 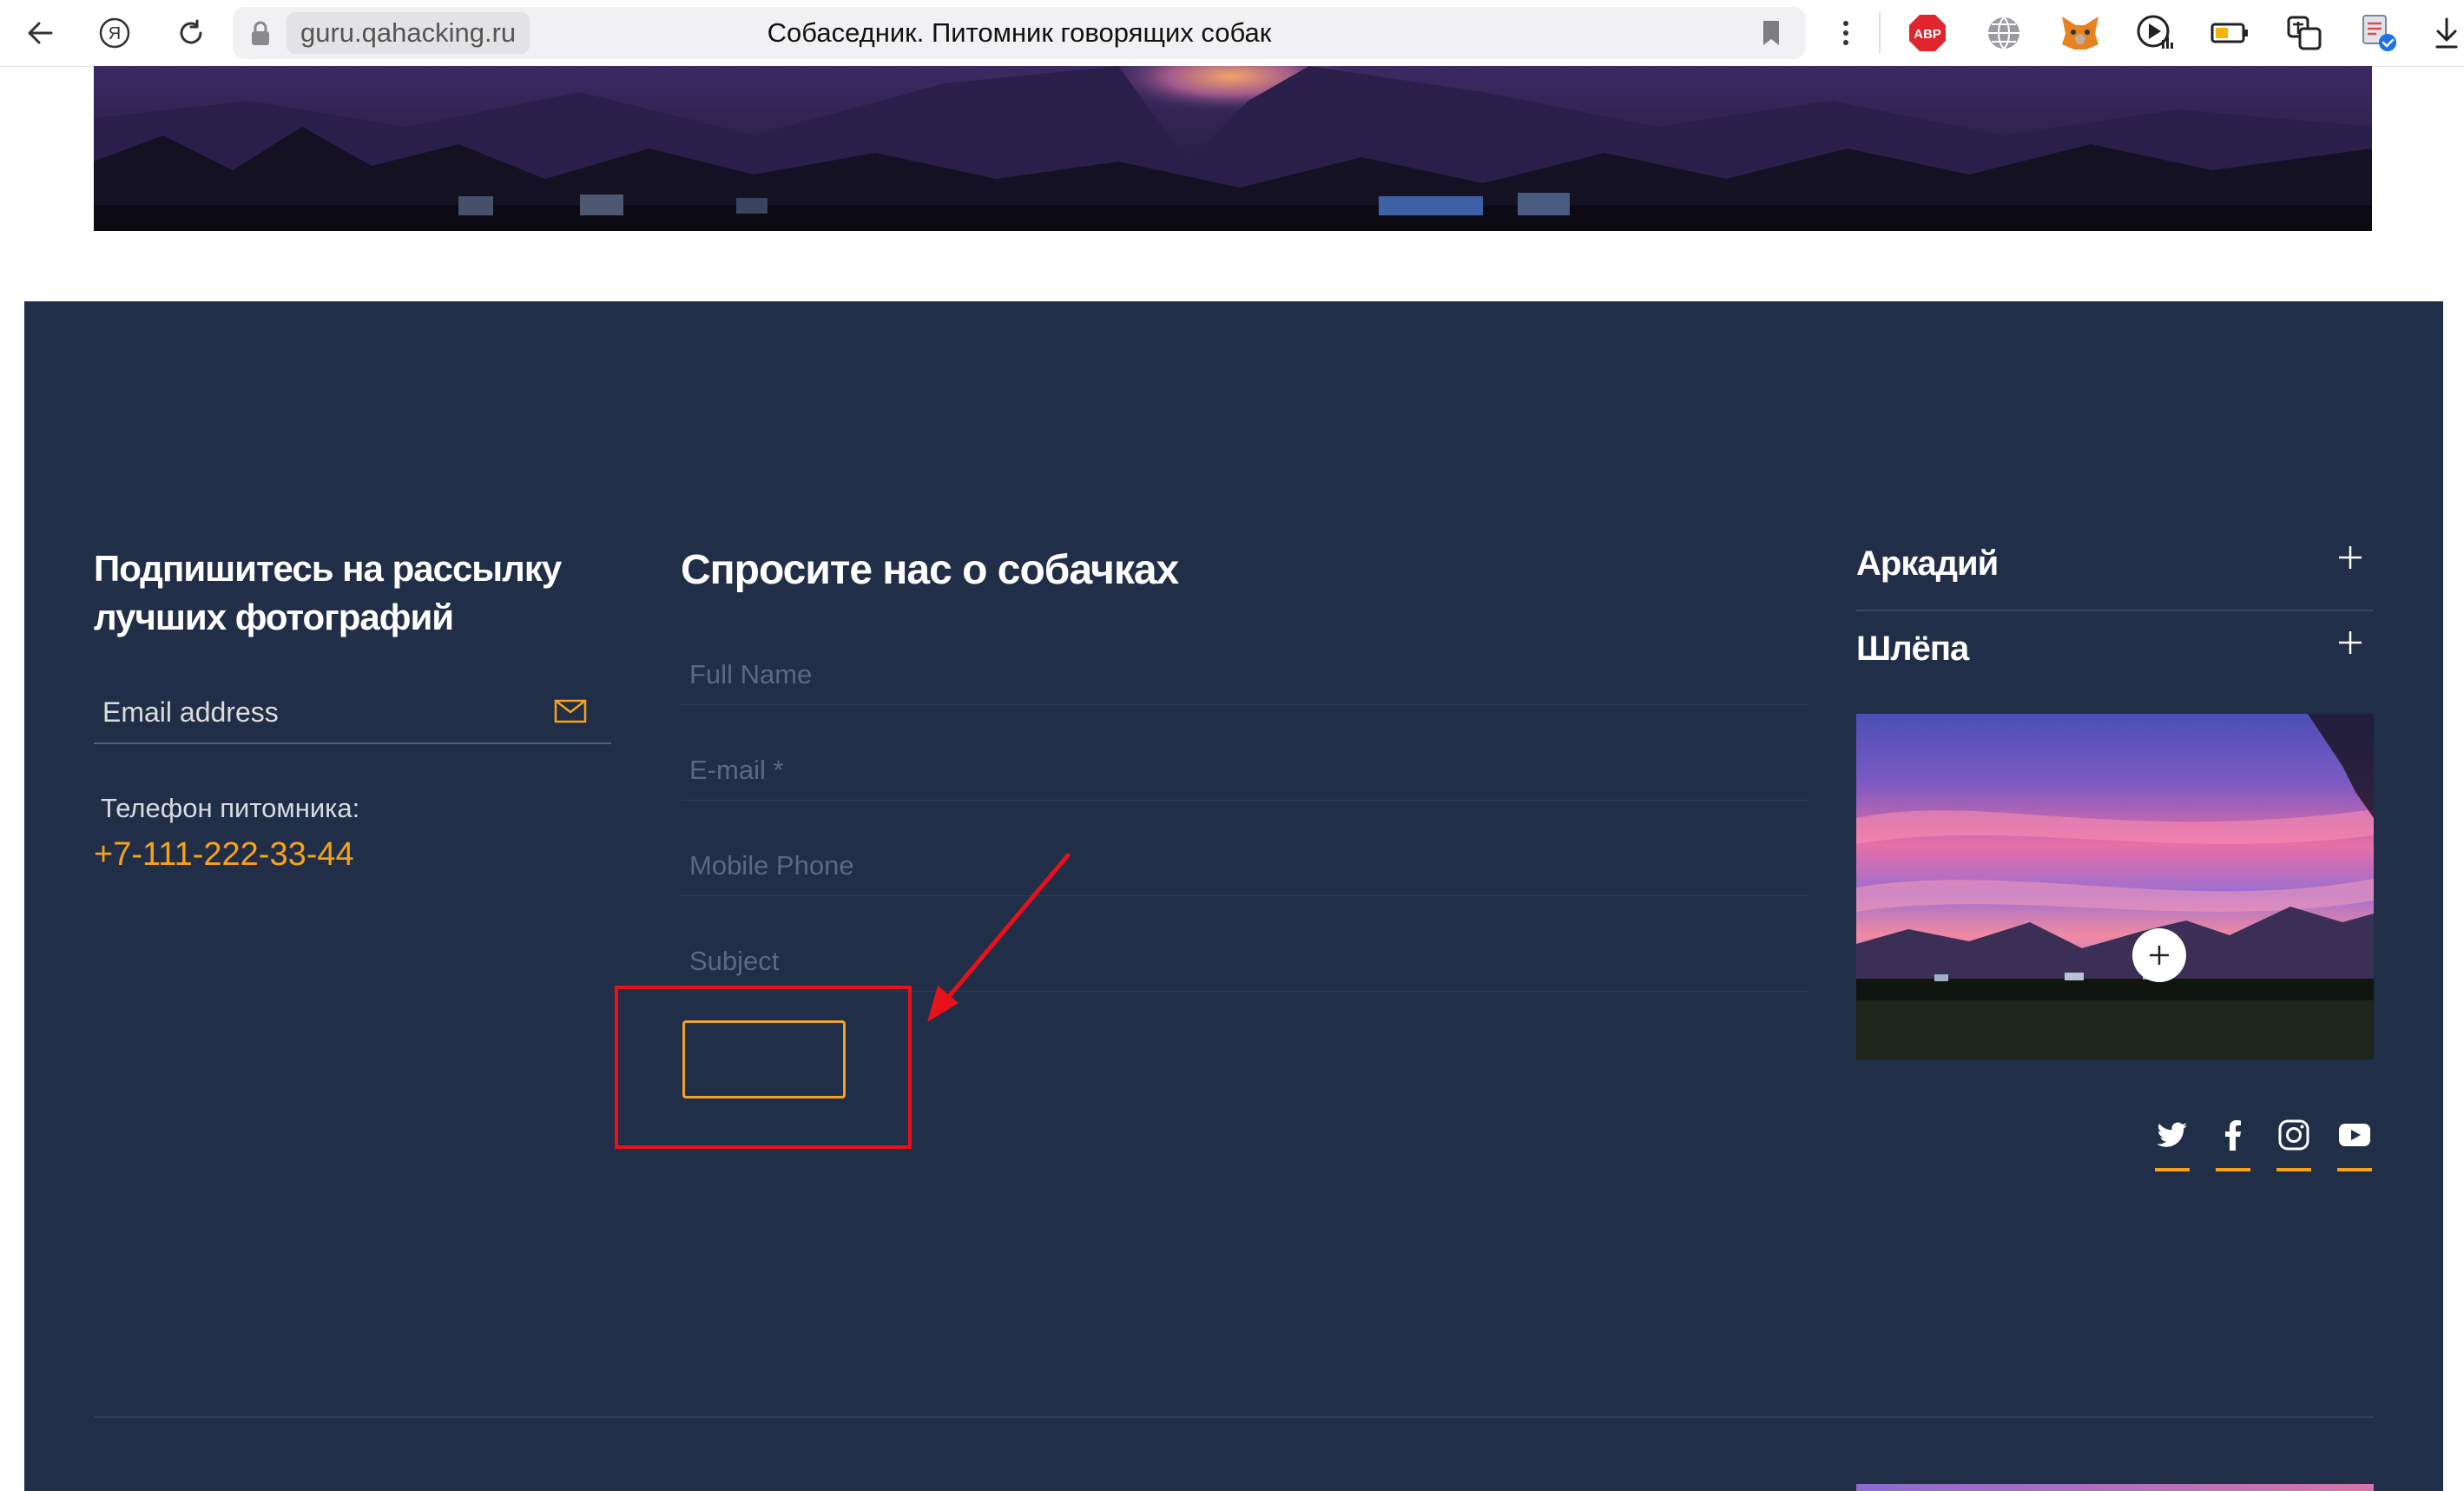 I want to click on more-menu-icon, so click(x=1846, y=33).